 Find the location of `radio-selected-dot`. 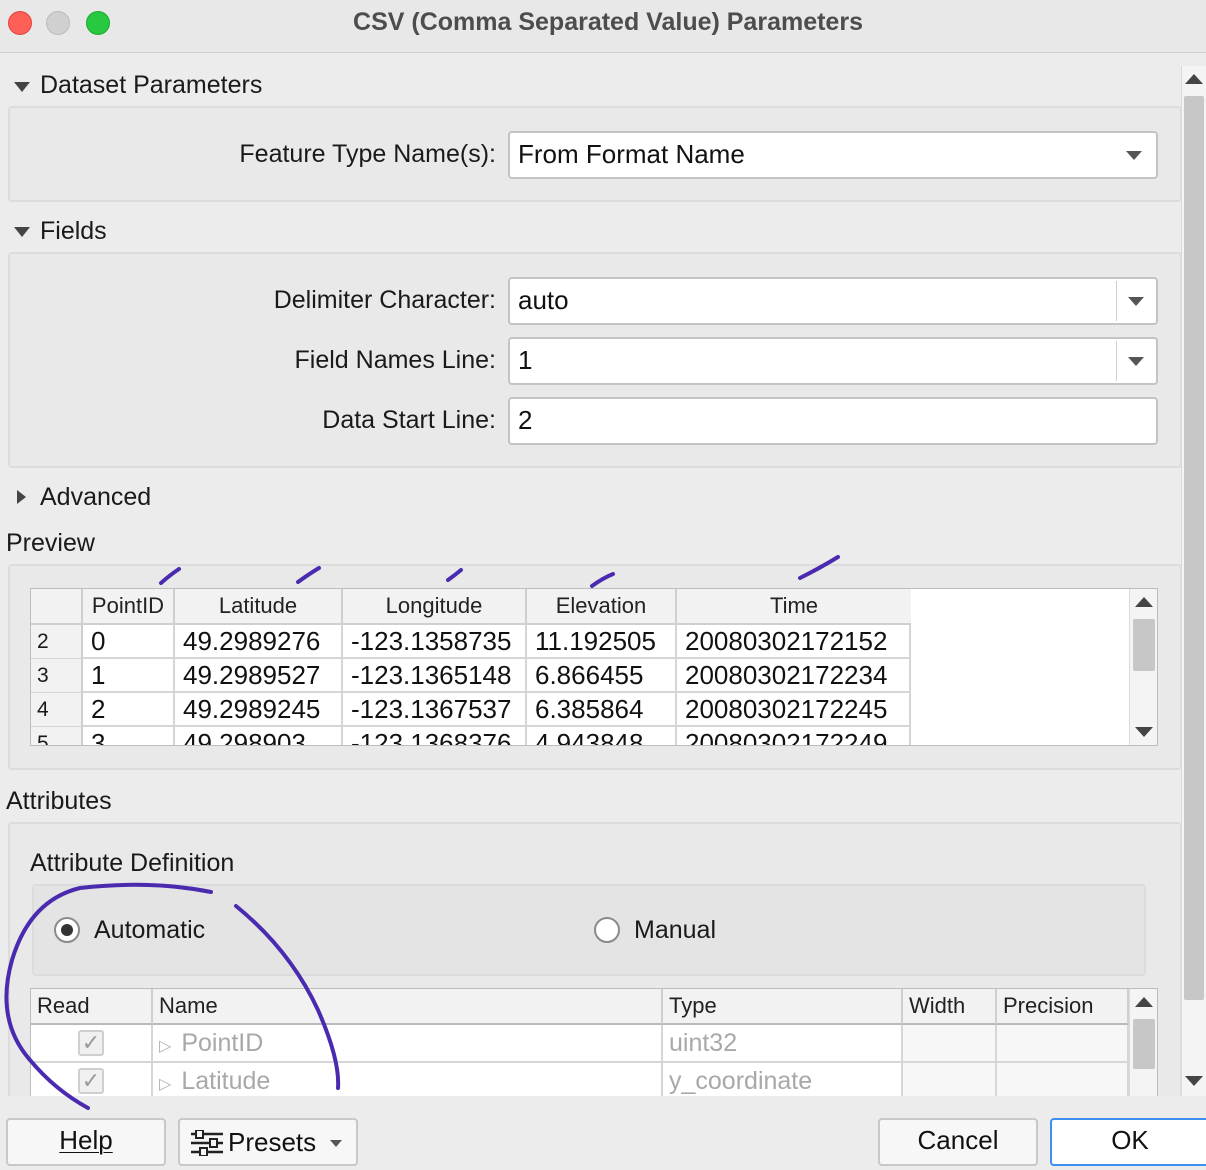

radio-selected-dot is located at coordinates (67, 930).